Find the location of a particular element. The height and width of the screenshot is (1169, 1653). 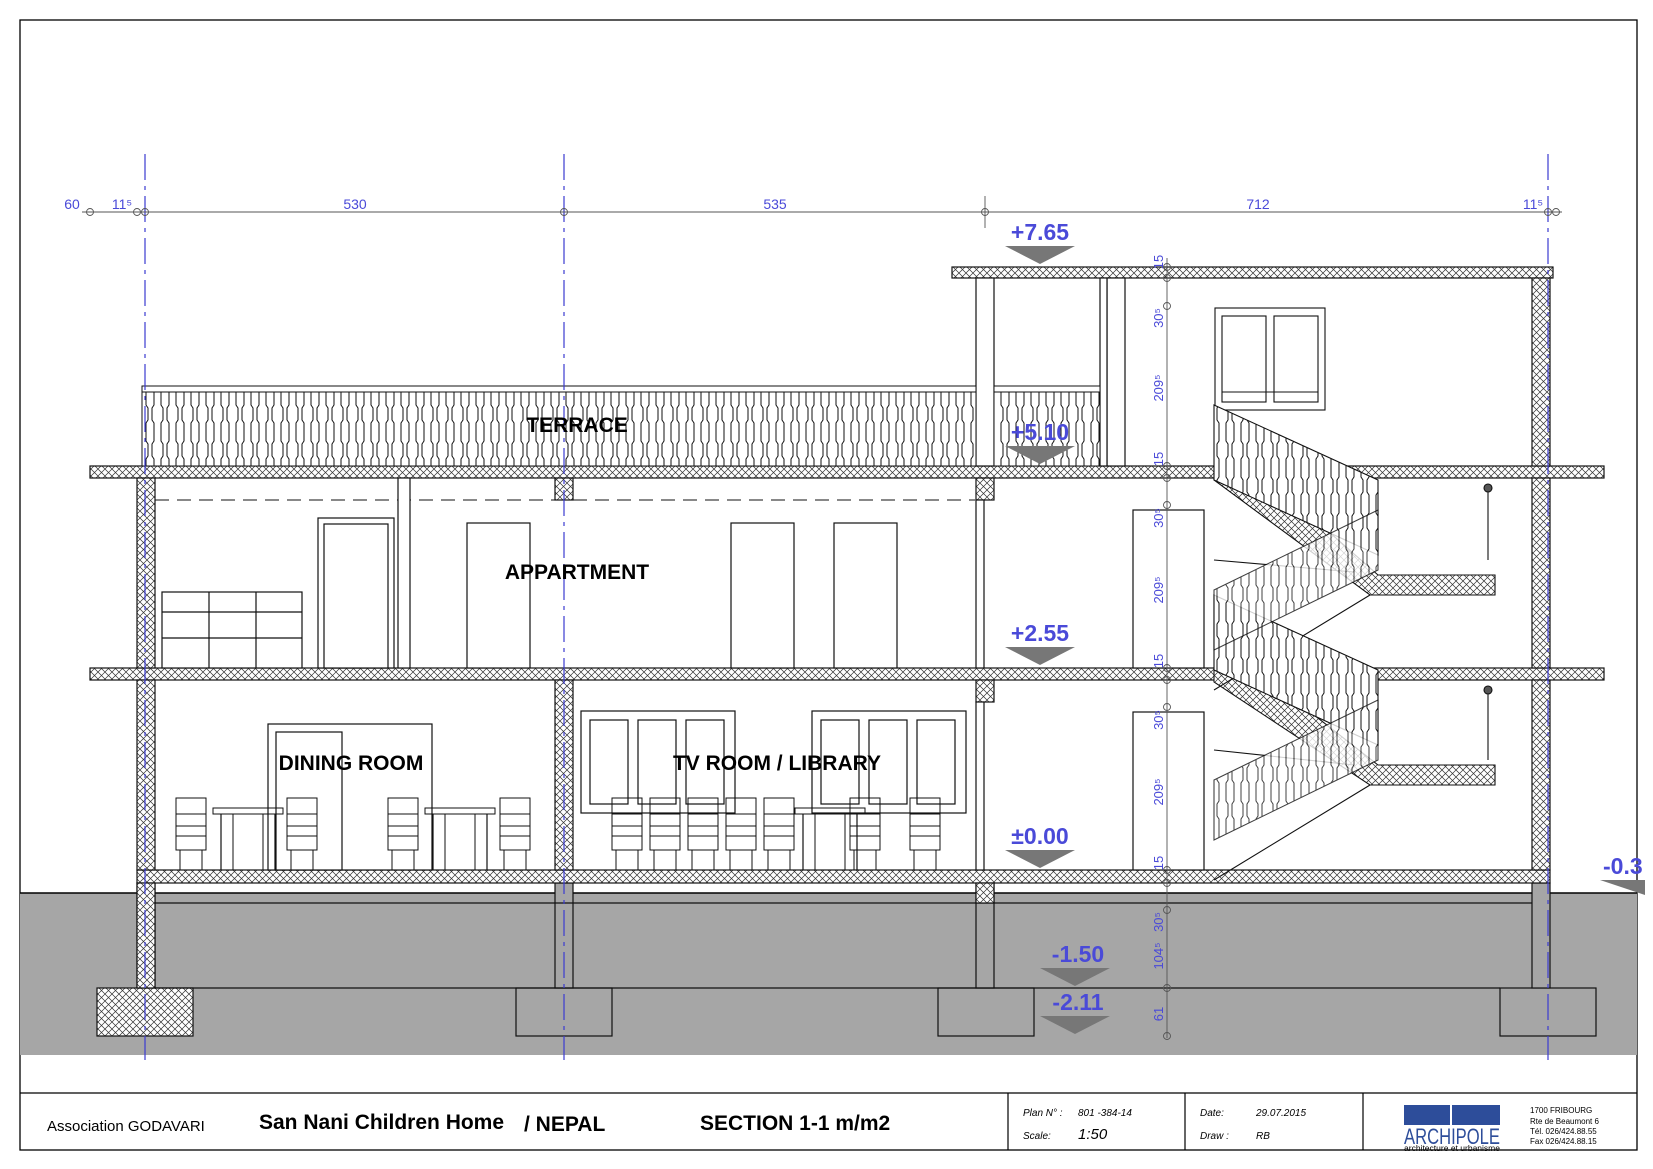

level-ground: ±0.00 is located at coordinates (1039, 836).